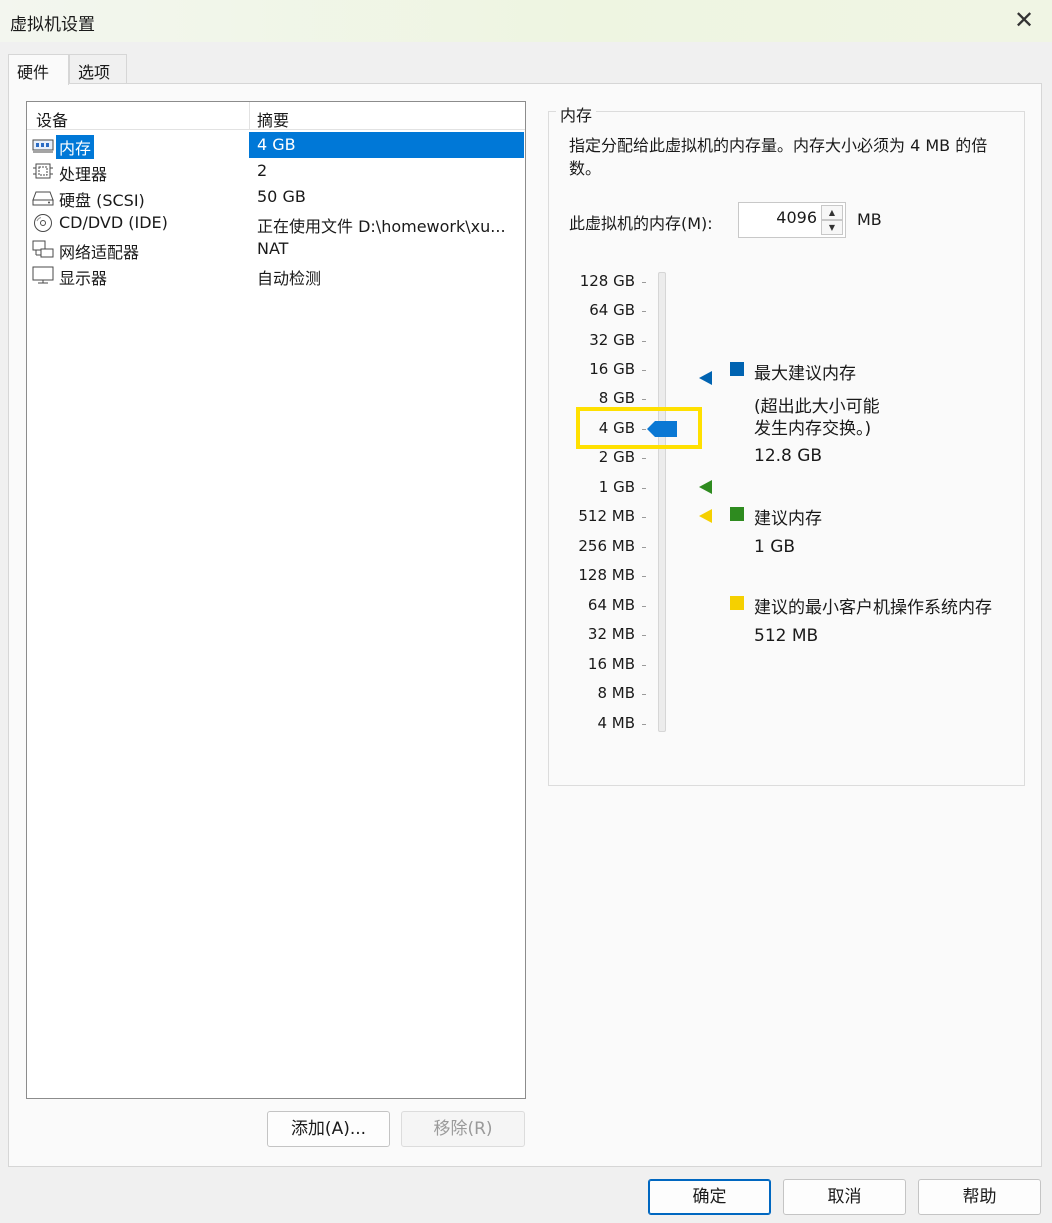 The width and height of the screenshot is (1052, 1223). Describe the element at coordinates (709, 1197) in the screenshot. I see `ok-button: 确定` at that location.